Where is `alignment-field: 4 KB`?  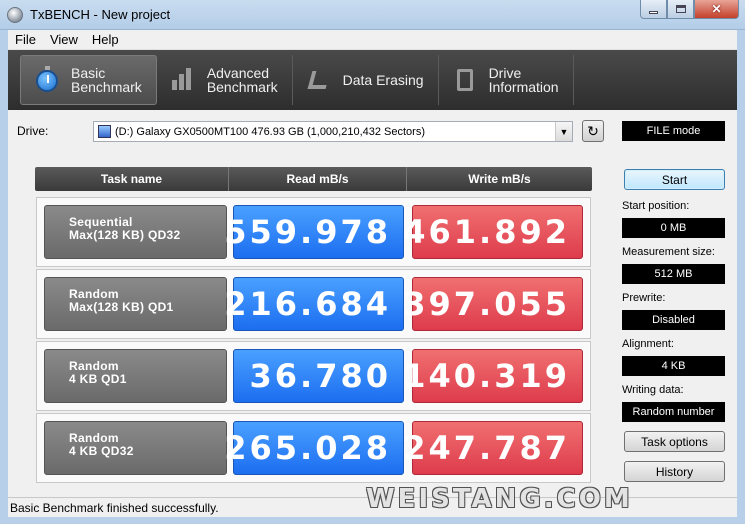
alignment-field: 4 KB is located at coordinates (673, 366).